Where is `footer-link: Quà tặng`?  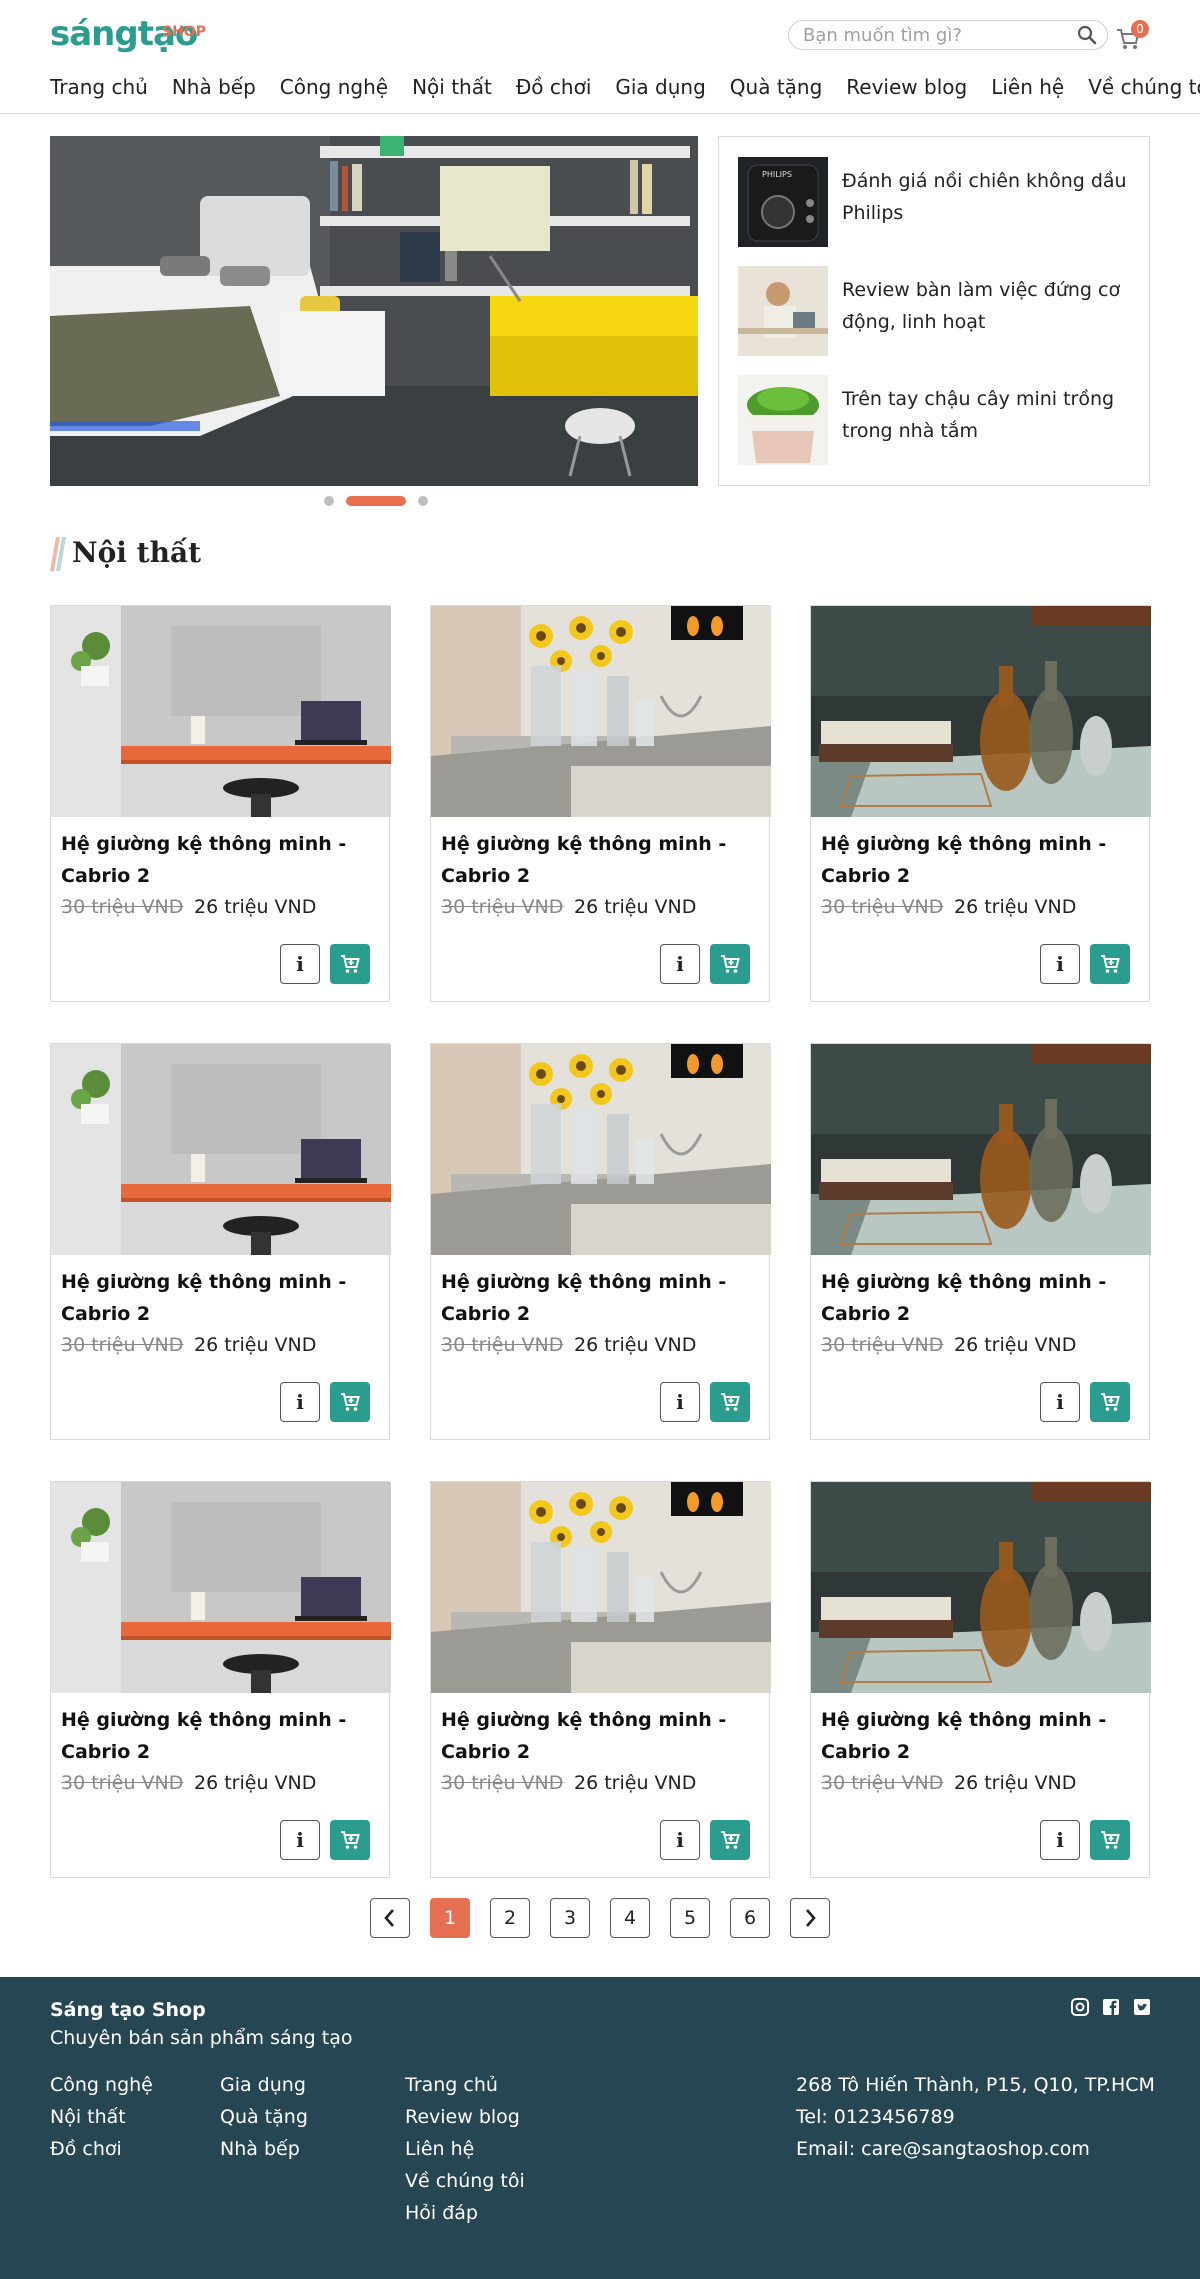
footer-link: Quà tặng is located at coordinates (264, 2117).